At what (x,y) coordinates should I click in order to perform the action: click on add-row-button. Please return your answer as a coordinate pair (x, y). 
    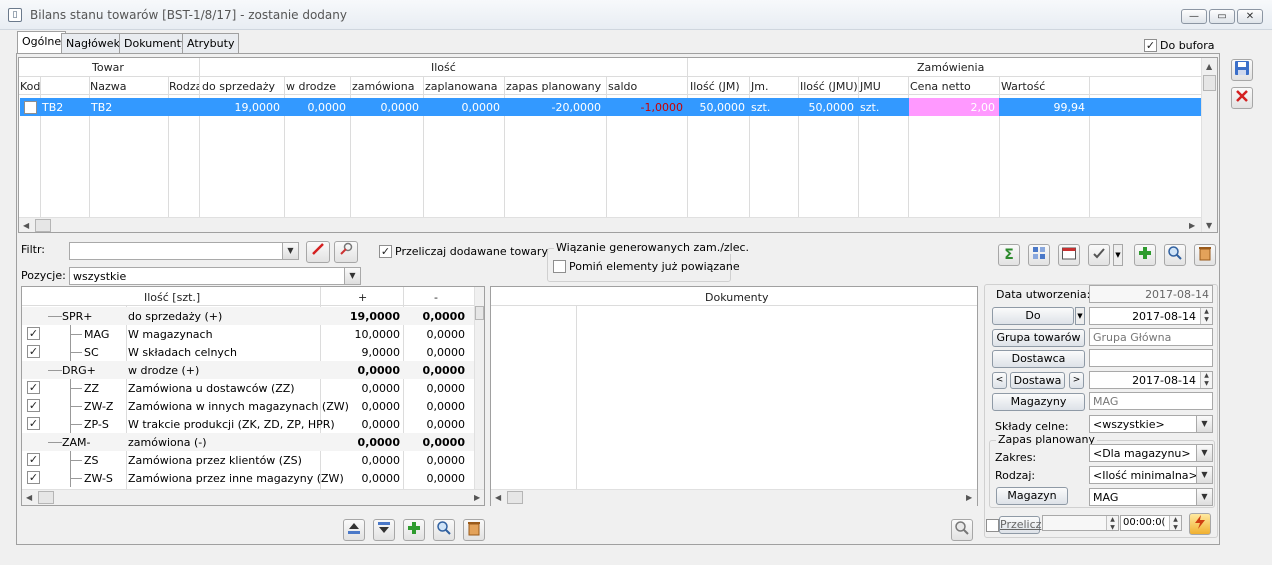
    Looking at the image, I should click on (414, 530).